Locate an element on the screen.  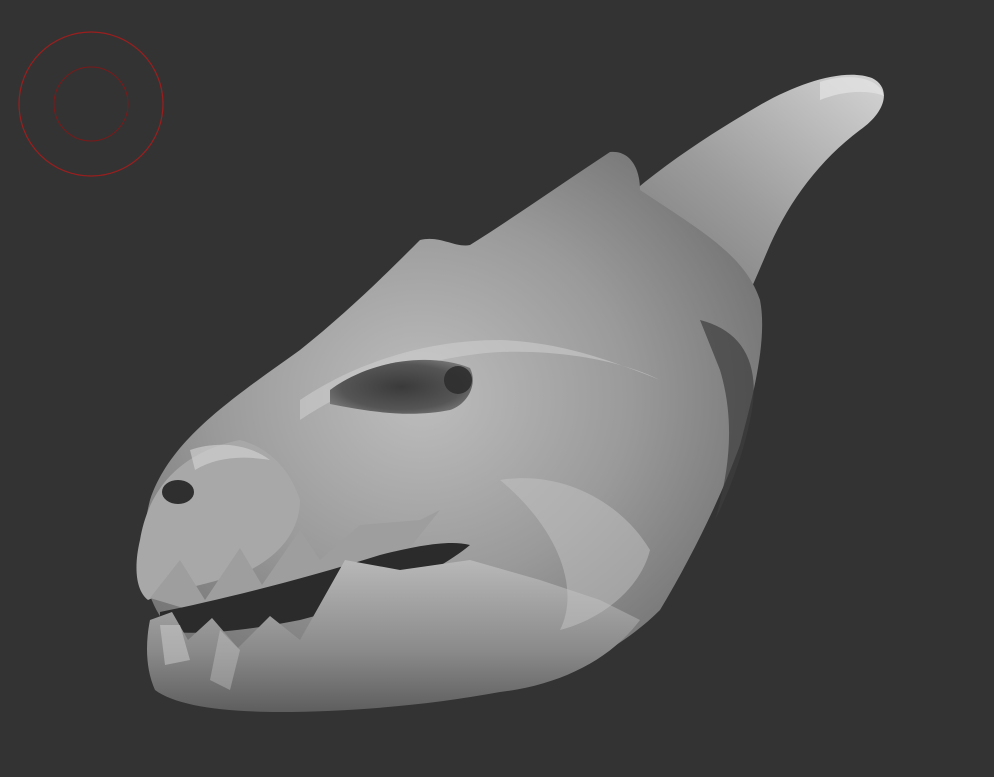
brush-radius-icon is located at coordinates (91, 104).